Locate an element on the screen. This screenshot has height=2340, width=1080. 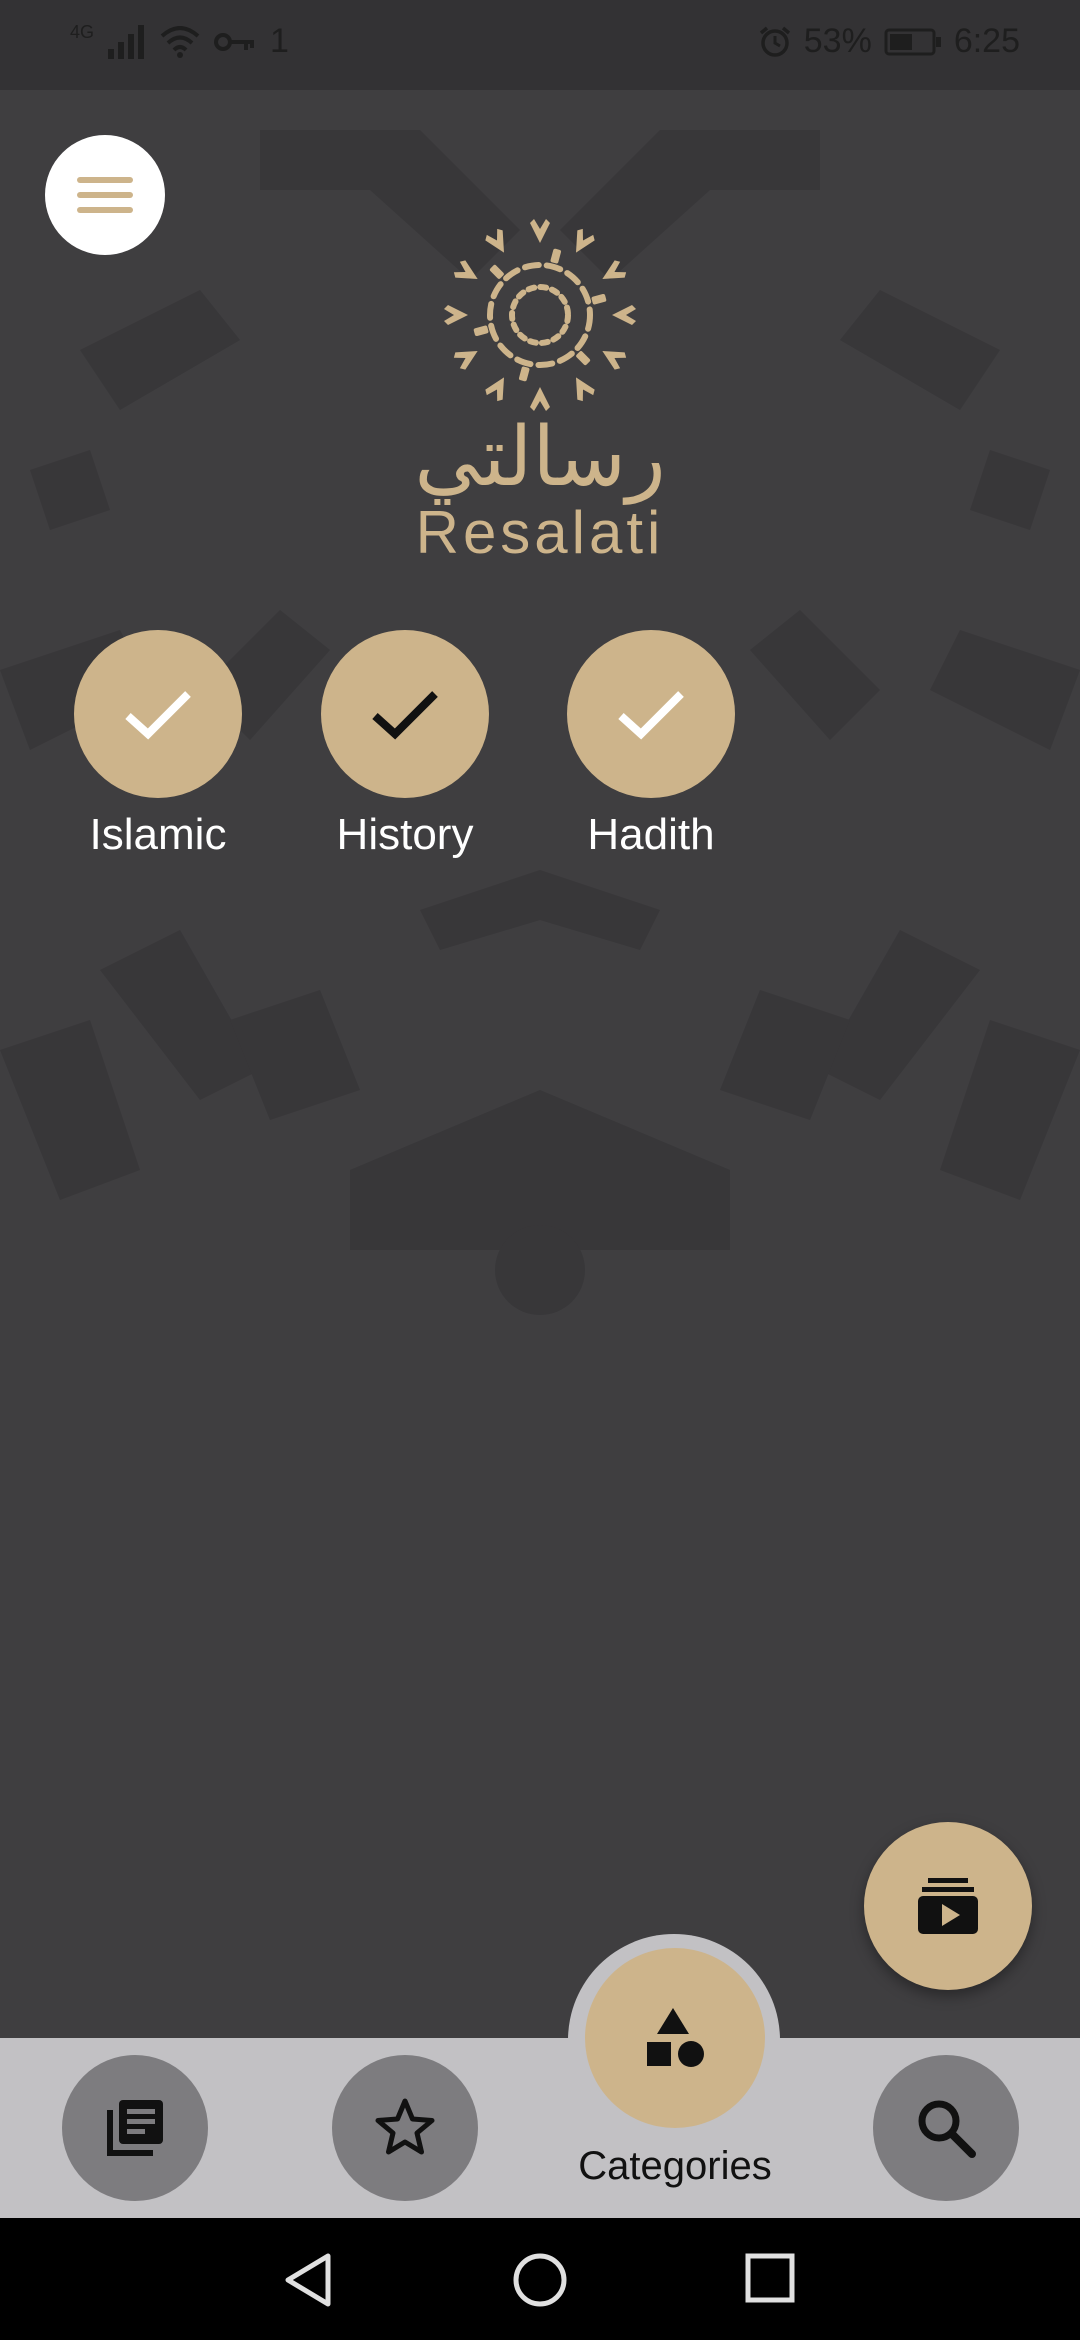
battery-icon is located at coordinates (912, 41).